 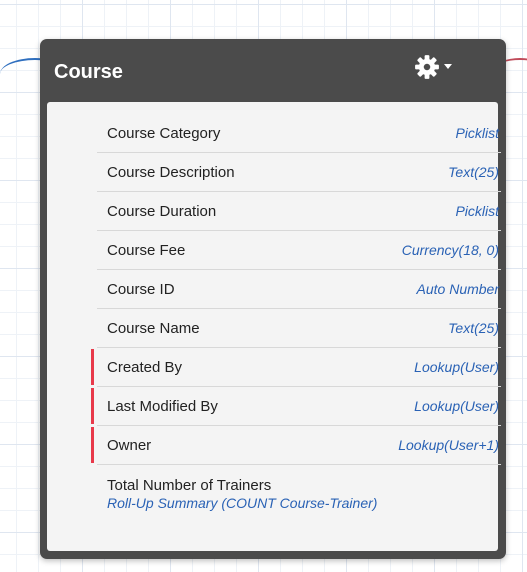 What do you see at coordinates (189, 485) in the screenshot?
I see `field-name: Total Number of Trainers` at bounding box center [189, 485].